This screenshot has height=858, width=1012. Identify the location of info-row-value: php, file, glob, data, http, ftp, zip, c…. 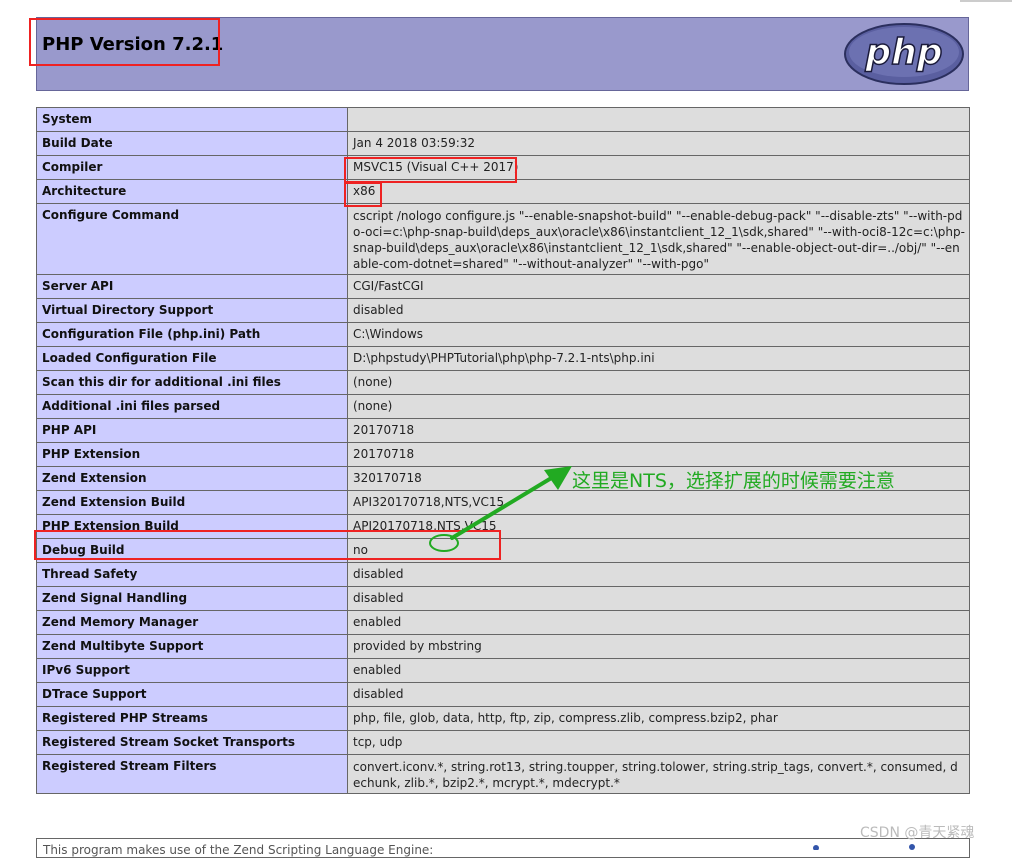
(658, 718).